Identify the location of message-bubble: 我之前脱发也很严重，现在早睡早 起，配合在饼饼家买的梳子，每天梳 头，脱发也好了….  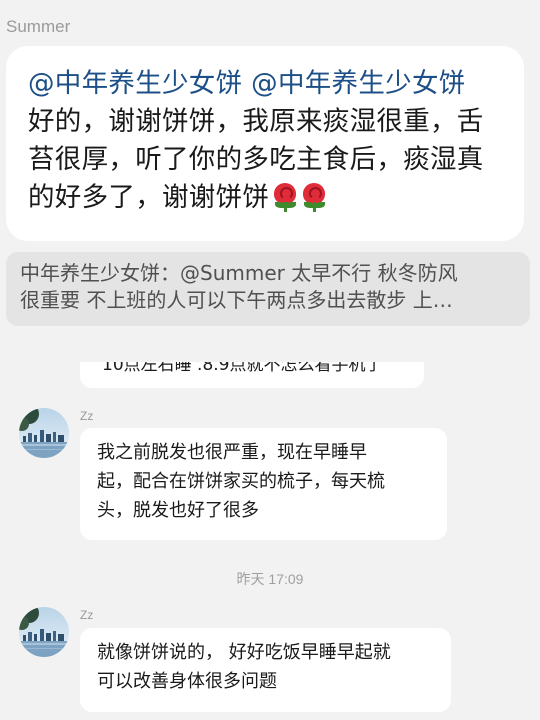
(263, 484).